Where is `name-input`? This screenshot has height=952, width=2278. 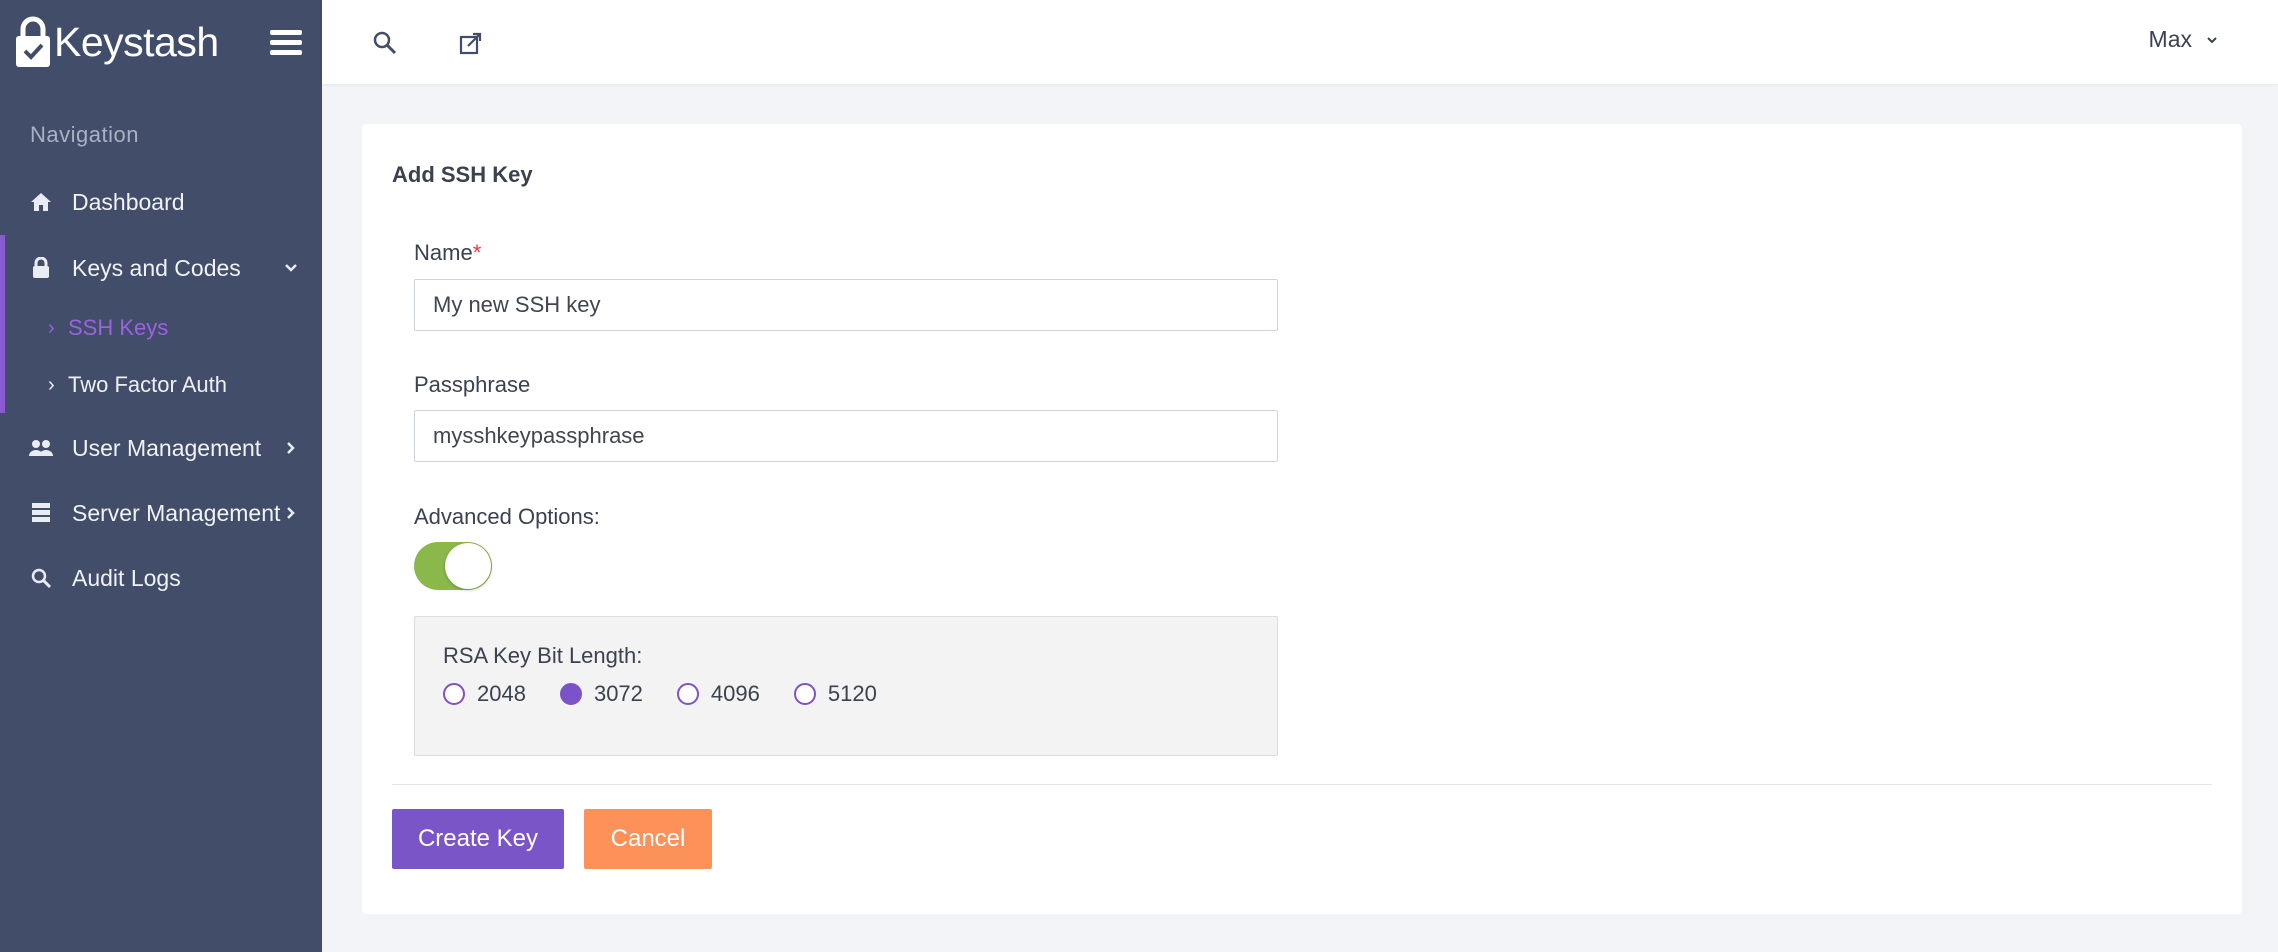
name-input is located at coordinates (846, 305).